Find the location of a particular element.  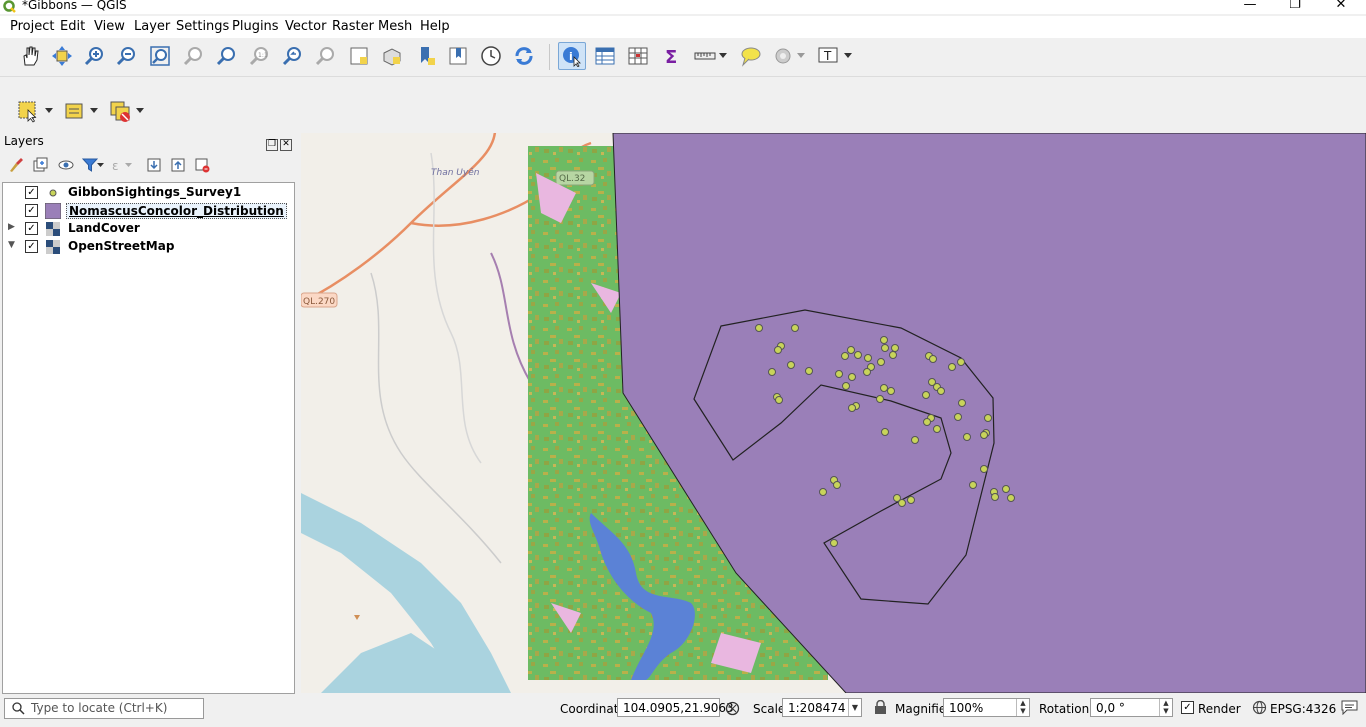

open-attribute-table-icon is located at coordinates (605, 56).